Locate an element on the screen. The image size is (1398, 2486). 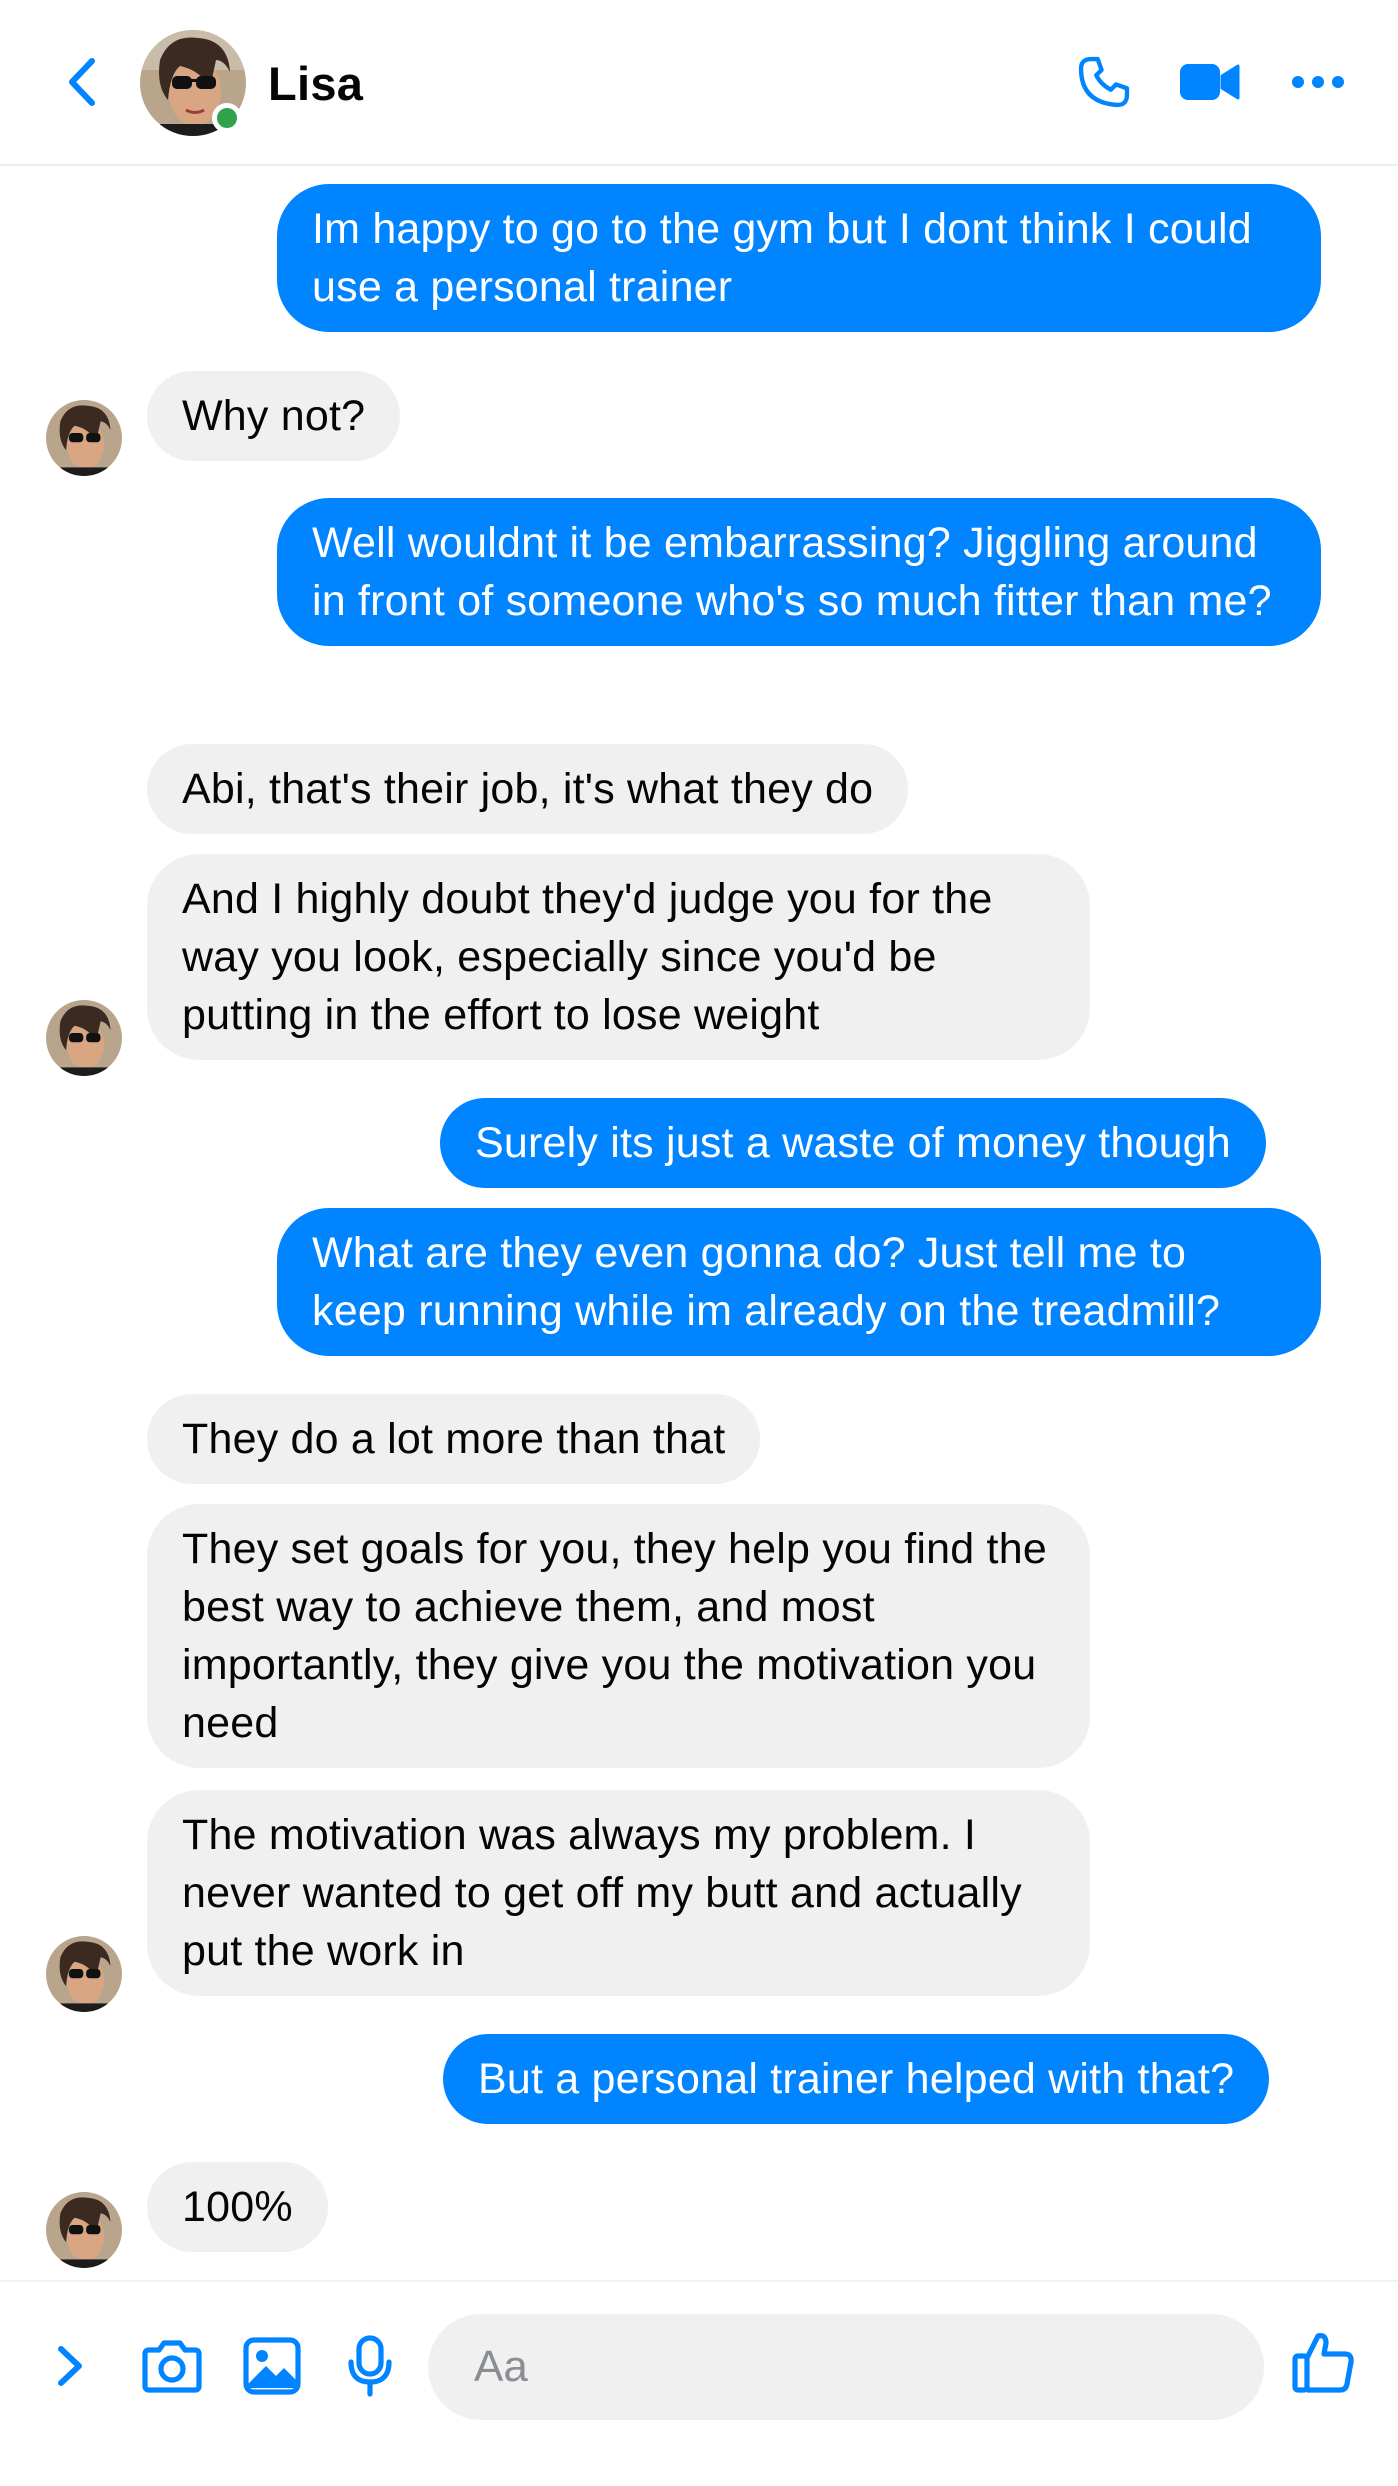
camera-button is located at coordinates (172, 2366).